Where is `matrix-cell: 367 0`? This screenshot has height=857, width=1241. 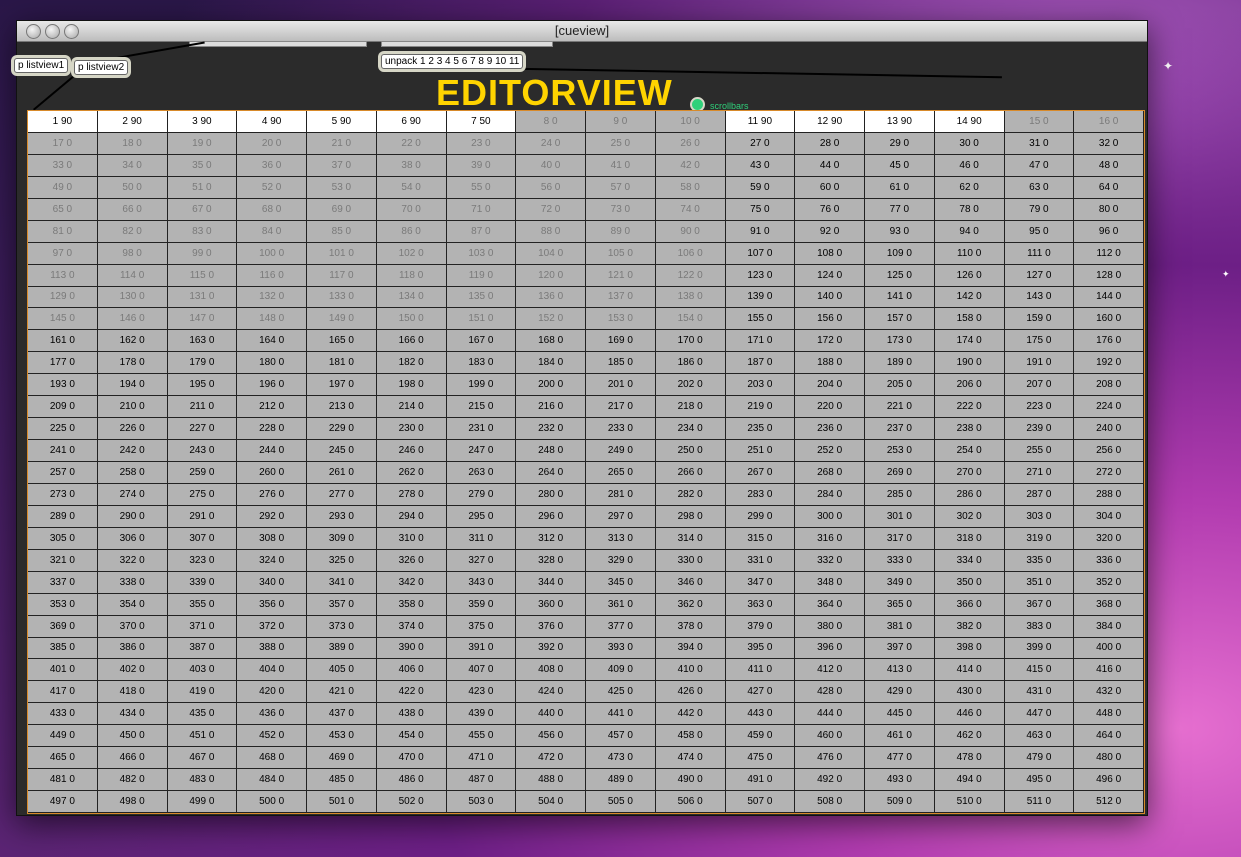 matrix-cell: 367 0 is located at coordinates (1039, 604).